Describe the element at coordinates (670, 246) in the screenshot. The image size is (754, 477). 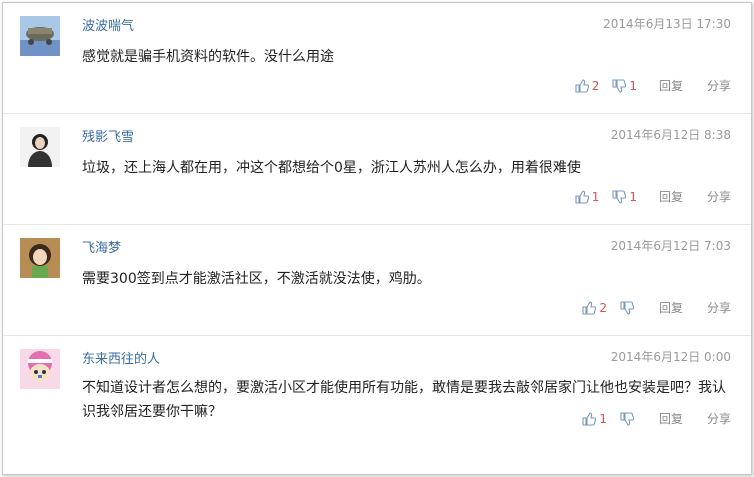
I see `timestamp: 2014年6月12日 7:03` at that location.